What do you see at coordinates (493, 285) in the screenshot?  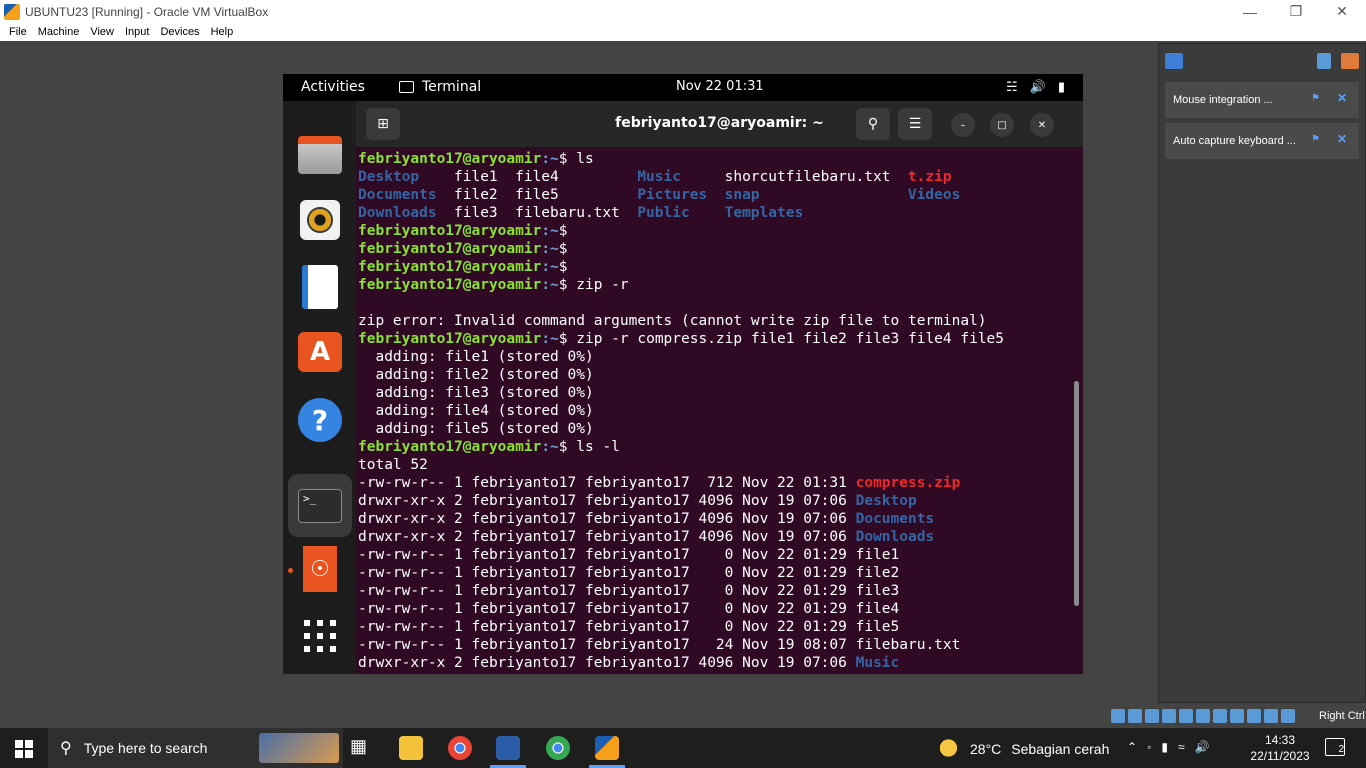 I see `terminal-line: febriyanto17@aryoamir:~$ zip -r` at bounding box center [493, 285].